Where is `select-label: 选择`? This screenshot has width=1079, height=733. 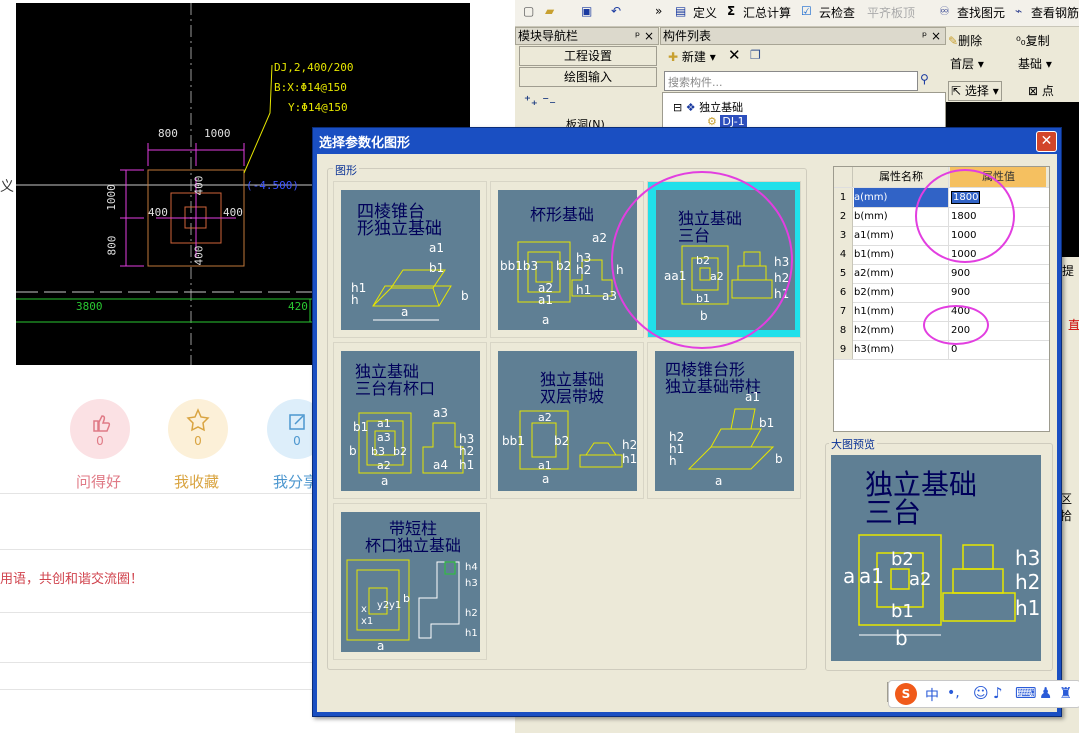 select-label: 选择 is located at coordinates (976, 91).